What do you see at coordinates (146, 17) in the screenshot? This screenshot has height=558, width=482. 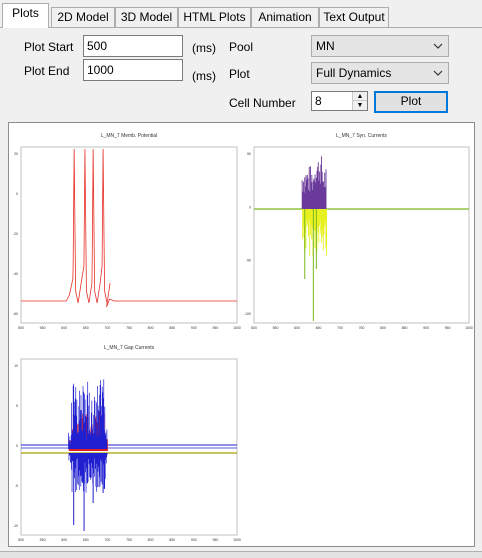 I see `tab-3d-model: 3D Model` at bounding box center [146, 17].